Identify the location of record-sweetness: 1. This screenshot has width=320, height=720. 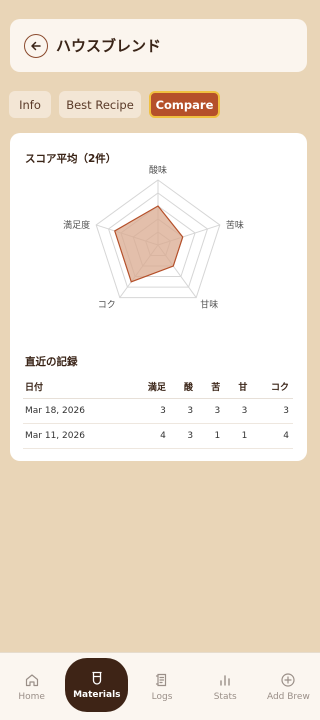
(238, 436).